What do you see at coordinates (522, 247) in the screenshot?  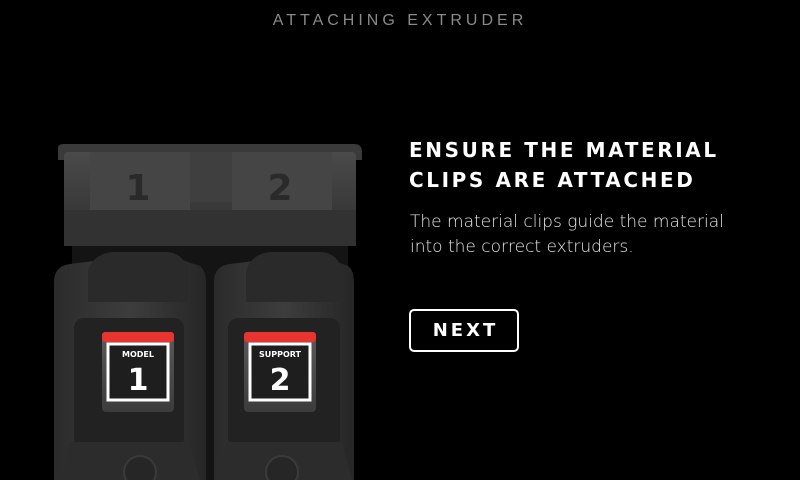 I see `body-line-2: into the correct extruders.` at bounding box center [522, 247].